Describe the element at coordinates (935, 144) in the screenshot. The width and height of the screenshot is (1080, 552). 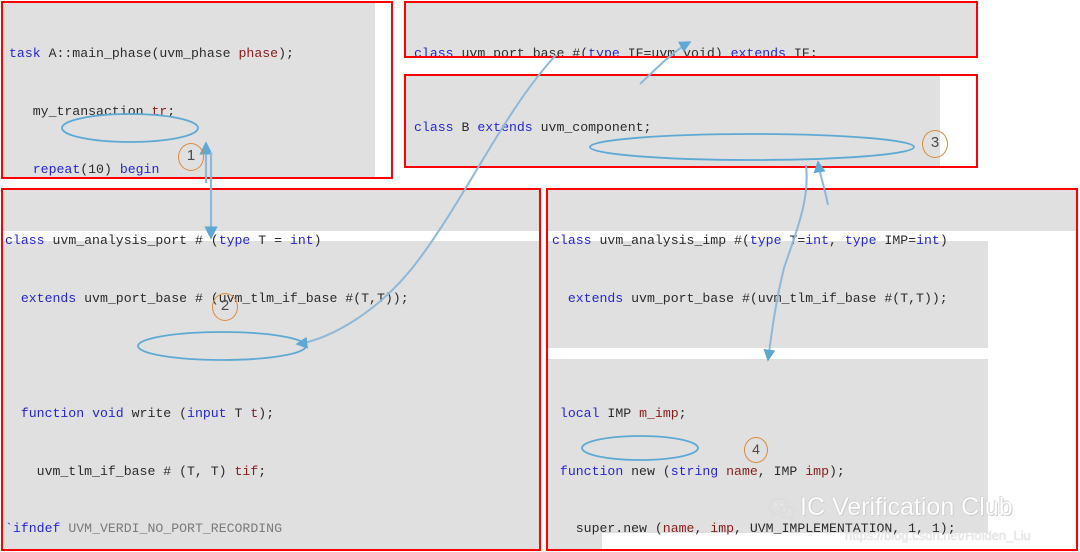
I see `step-badge-3: 3` at that location.